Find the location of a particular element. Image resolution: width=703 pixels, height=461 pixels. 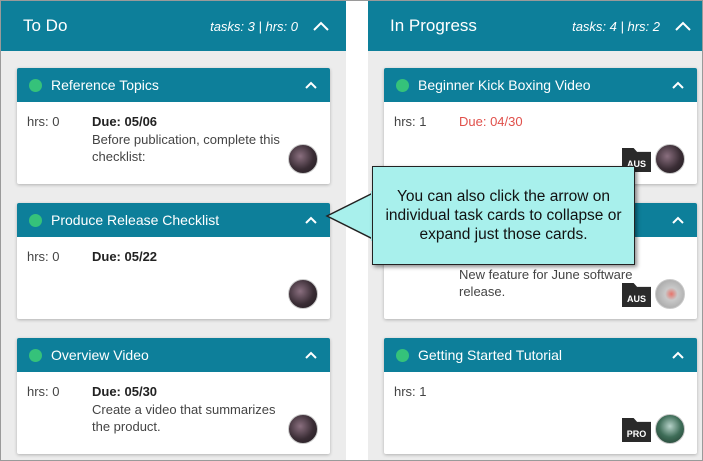

card-header: Beginner Kick Boxing Video is located at coordinates (540, 85).